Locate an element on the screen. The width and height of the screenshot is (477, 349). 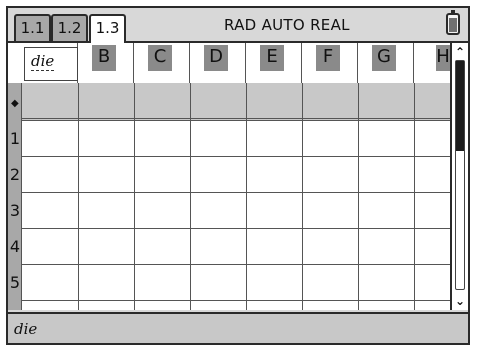
tab-1-3: 1.3 is located at coordinates (107, 28).